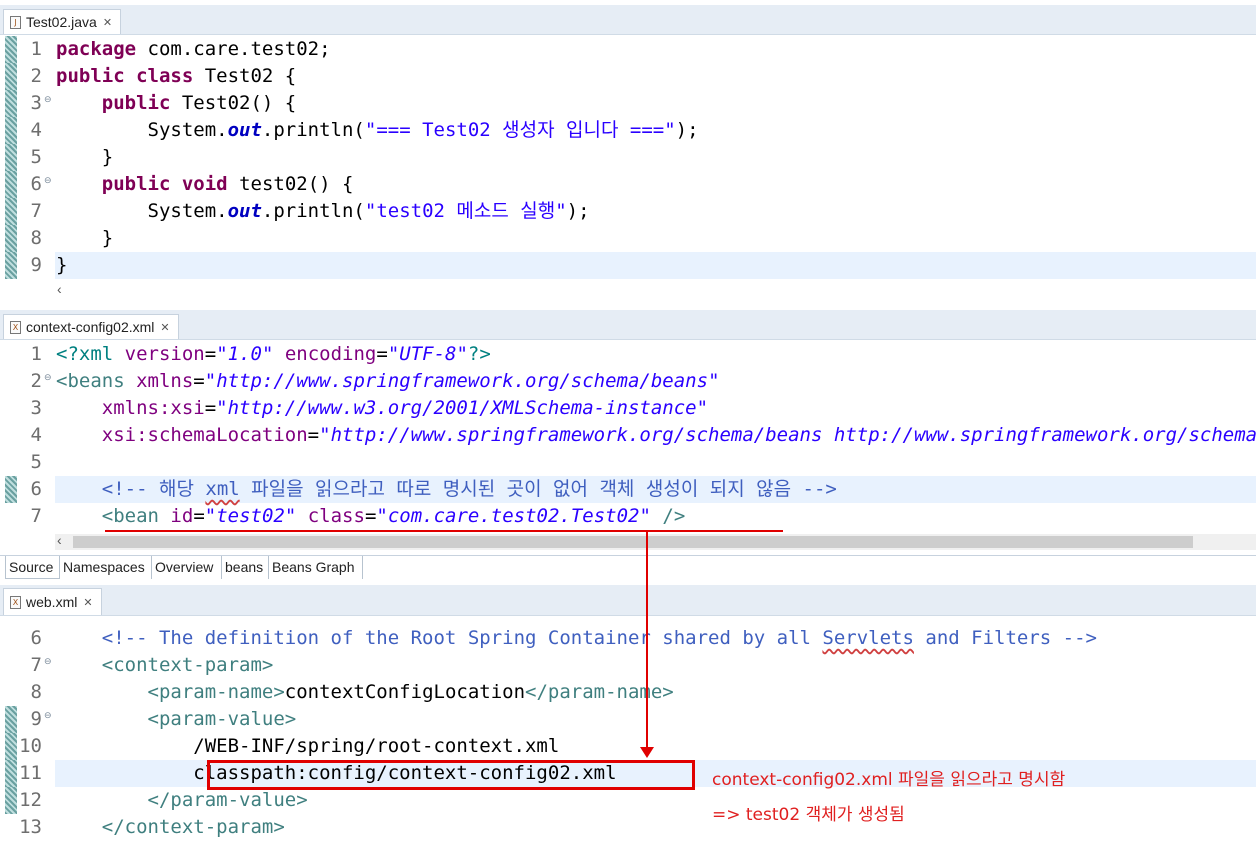 The width and height of the screenshot is (1256, 847). What do you see at coordinates (628, 354) in the screenshot?
I see `code-line: 1 <?xml version="1.0" encoding="UTF-8"?>` at bounding box center [628, 354].